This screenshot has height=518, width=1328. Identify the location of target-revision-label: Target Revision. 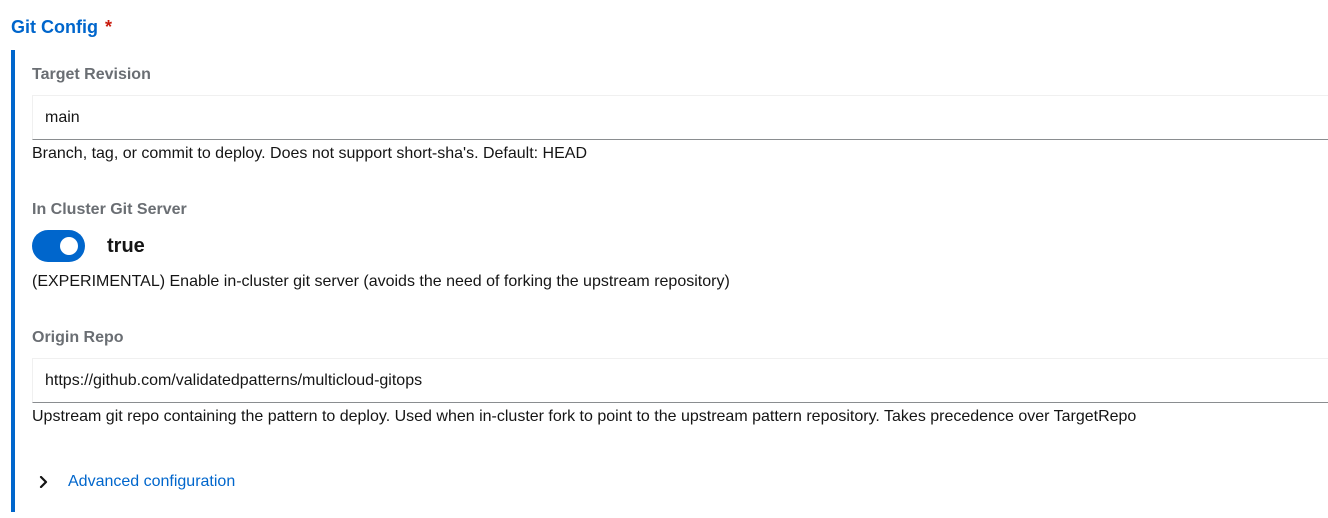
(91, 74).